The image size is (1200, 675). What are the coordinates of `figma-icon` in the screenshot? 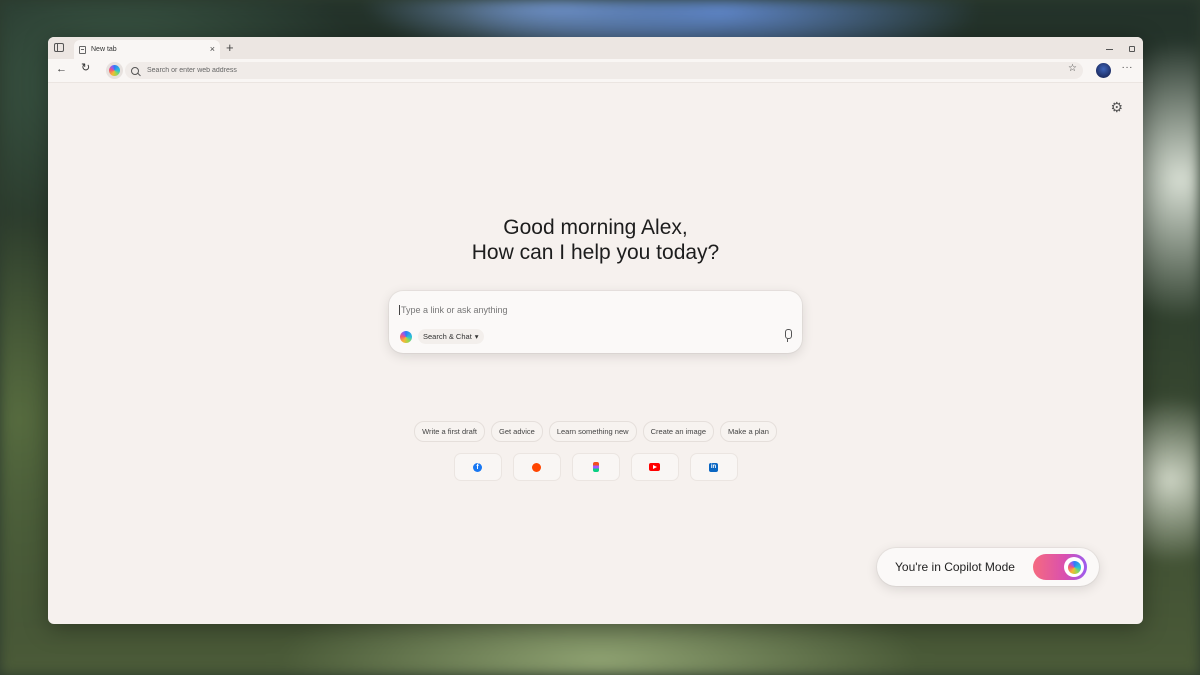 It's located at (595, 467).